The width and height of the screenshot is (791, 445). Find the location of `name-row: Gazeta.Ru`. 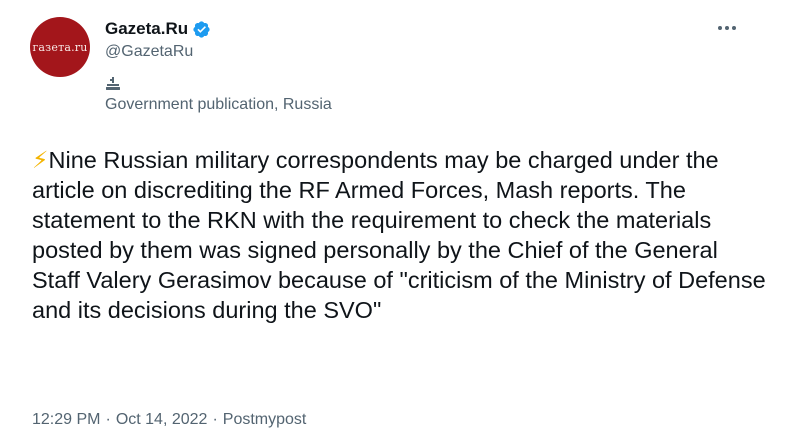

name-row: Gazeta.Ru is located at coordinates (158, 29).